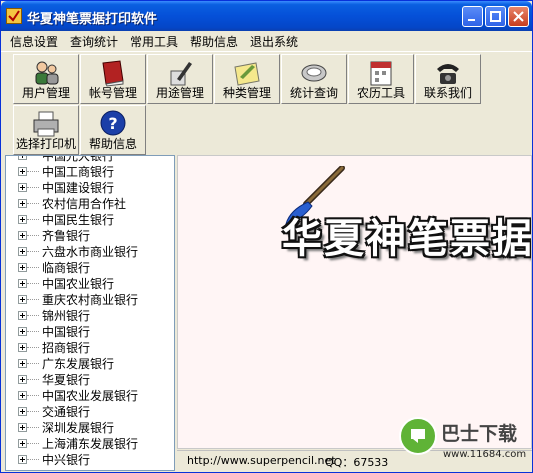 This screenshot has height=473, width=533. I want to click on purpose-management-button: 用途管理, so click(180, 79).